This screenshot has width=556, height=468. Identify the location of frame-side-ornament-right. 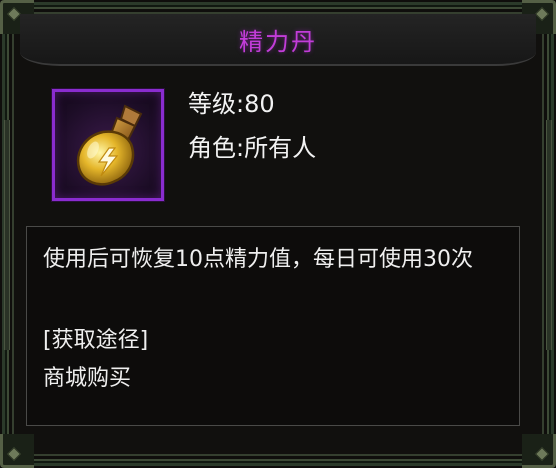
(549, 235).